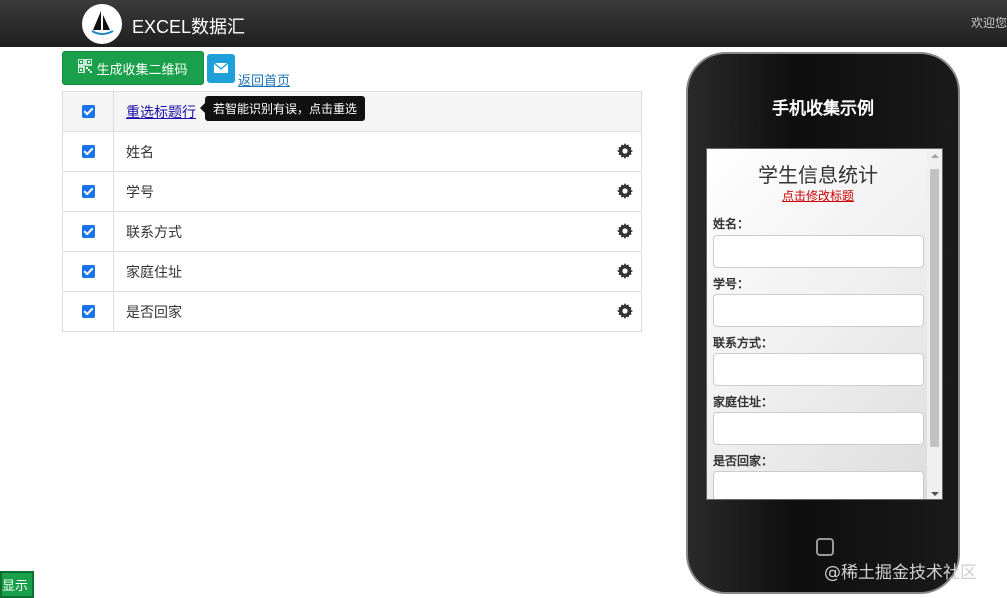 The width and height of the screenshot is (1007, 598). What do you see at coordinates (142, 70) in the screenshot?
I see `generate-qr-label: 生成收集二维码` at bounding box center [142, 70].